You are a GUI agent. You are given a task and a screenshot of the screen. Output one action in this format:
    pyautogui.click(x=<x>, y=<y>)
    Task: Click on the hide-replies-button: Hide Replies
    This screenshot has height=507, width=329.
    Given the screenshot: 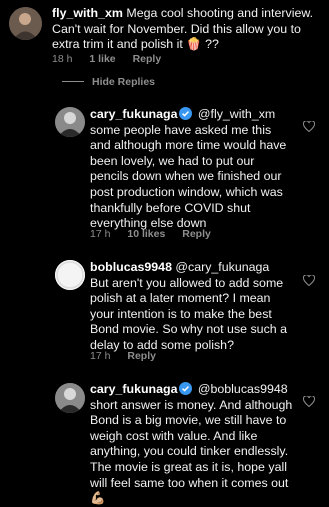 What is the action you would take?
    pyautogui.click(x=108, y=85)
    